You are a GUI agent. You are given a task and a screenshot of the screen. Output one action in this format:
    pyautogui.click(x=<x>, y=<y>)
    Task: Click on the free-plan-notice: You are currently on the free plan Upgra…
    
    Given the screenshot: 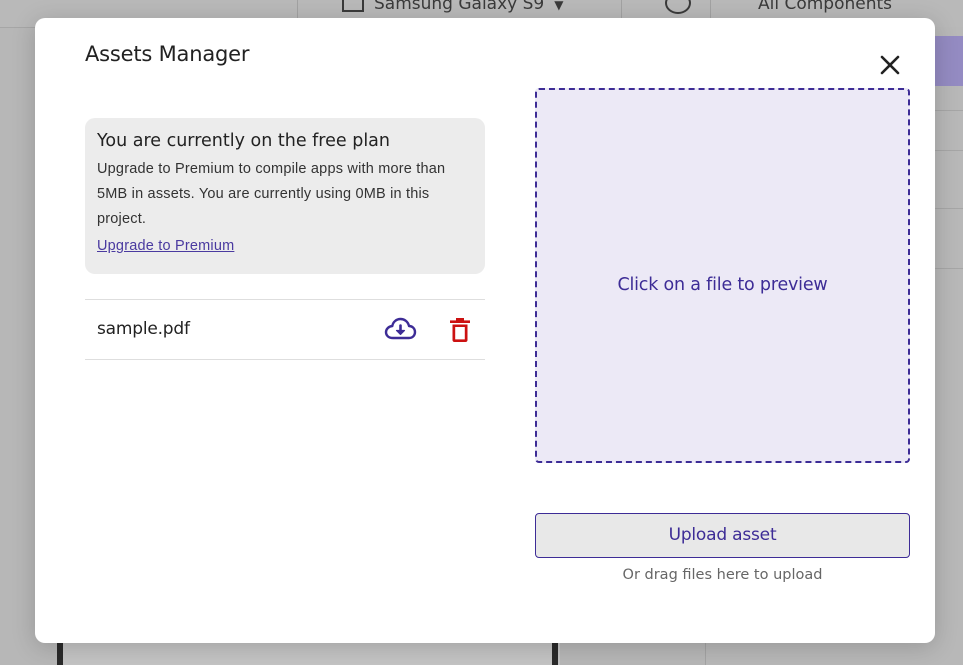 What is the action you would take?
    pyautogui.click(x=285, y=196)
    